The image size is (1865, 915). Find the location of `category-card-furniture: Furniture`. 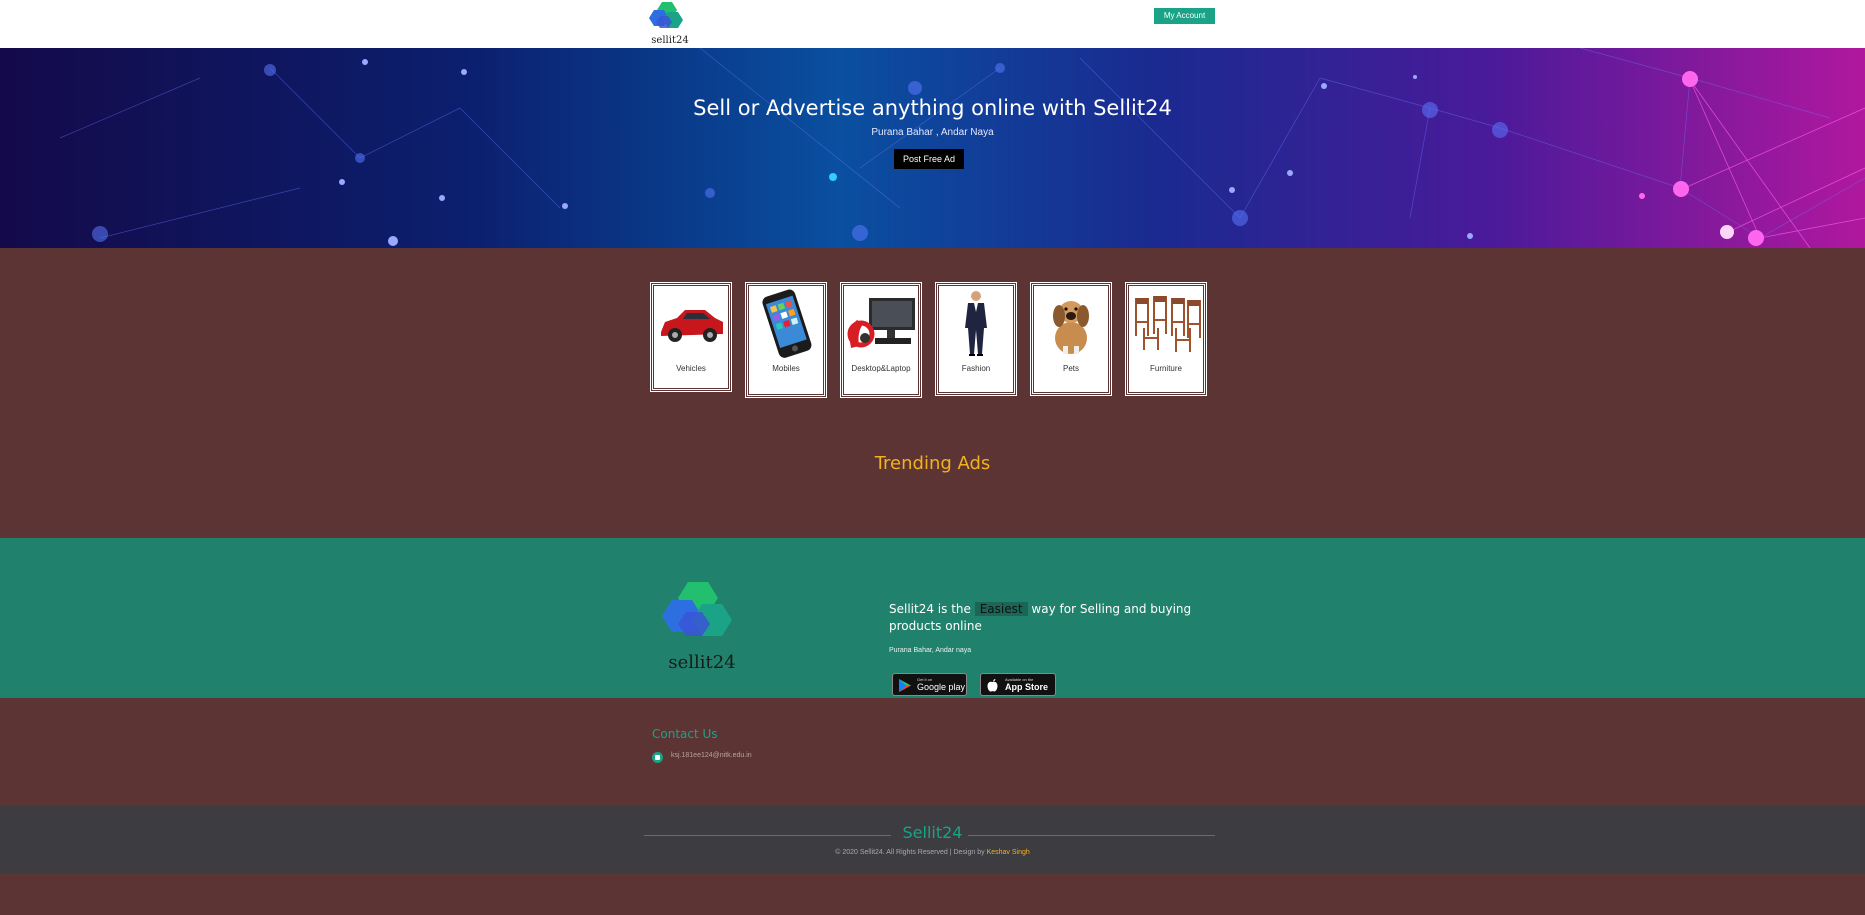

category-card-furniture: Furniture is located at coordinates (1166, 339).